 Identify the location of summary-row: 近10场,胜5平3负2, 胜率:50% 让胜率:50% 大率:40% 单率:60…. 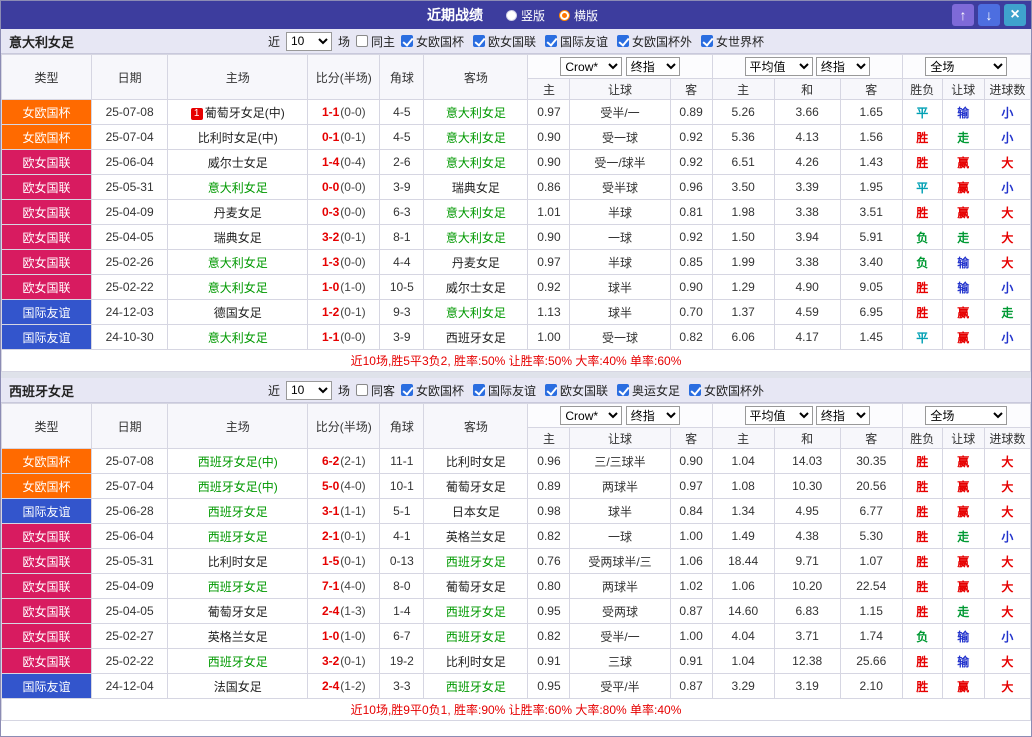
(516, 360).